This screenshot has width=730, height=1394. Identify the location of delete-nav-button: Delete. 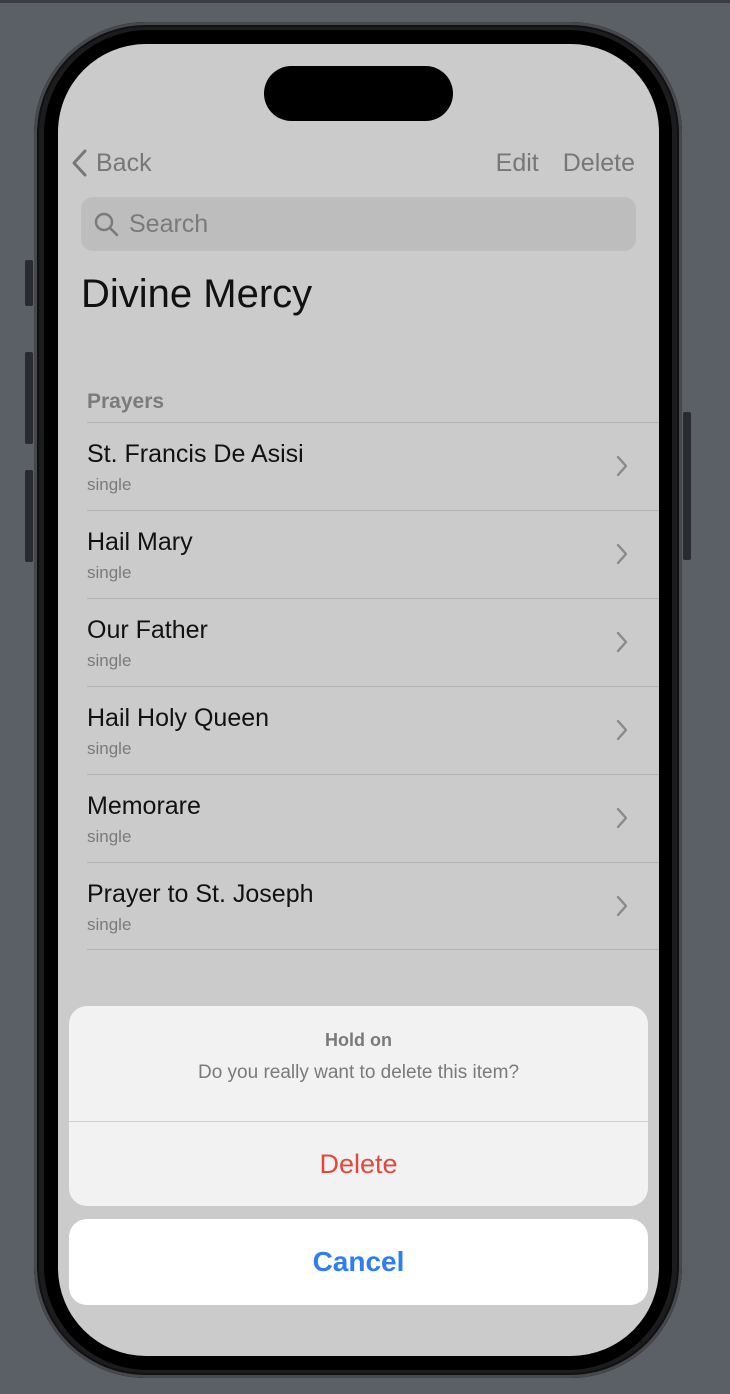
(599, 163).